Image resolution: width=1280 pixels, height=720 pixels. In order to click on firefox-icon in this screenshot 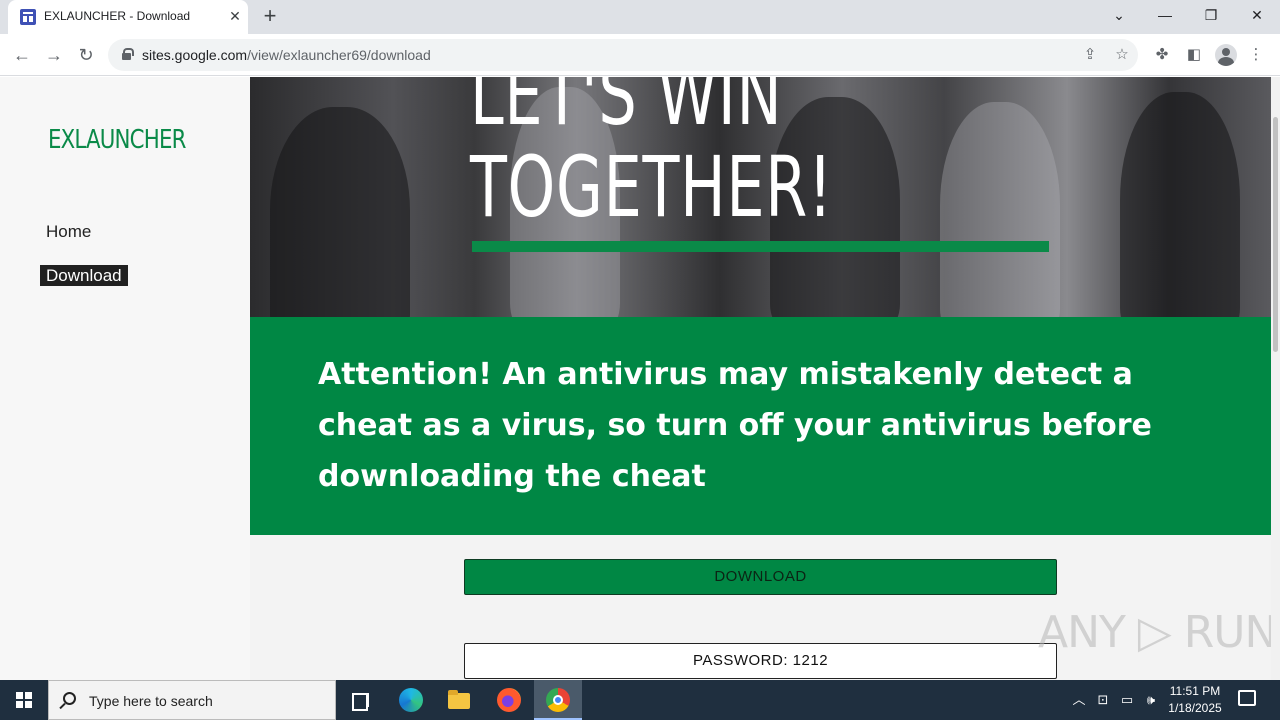, I will do `click(509, 700)`.